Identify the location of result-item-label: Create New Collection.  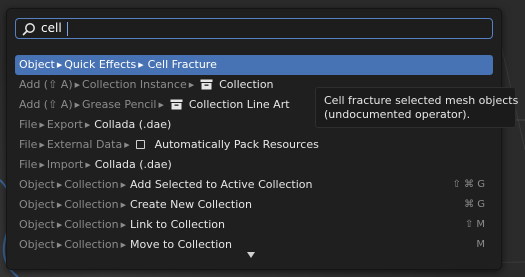
(191, 204).